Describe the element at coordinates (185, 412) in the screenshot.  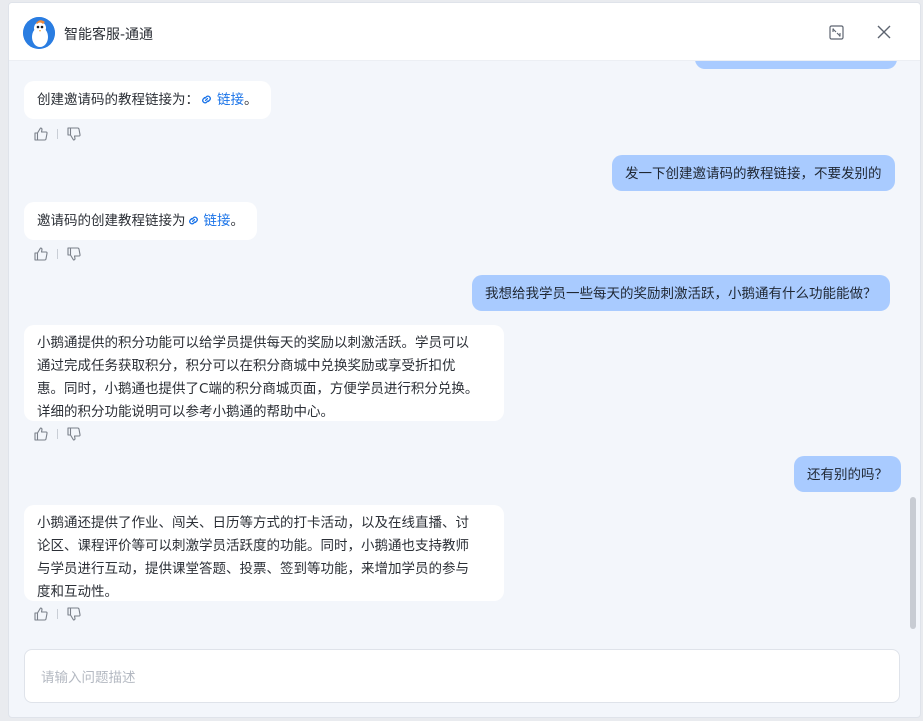
I see `message-line: 详细的积分功能说明可以参考小鹅通的帮助中心。` at that location.